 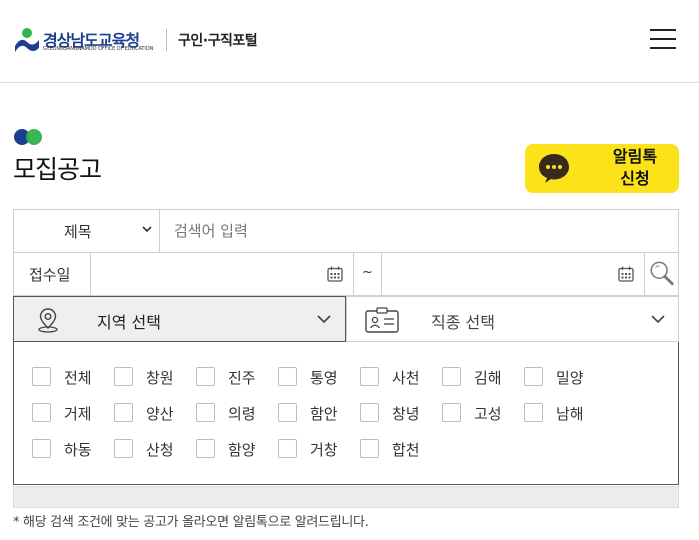 I want to click on region-checkbox: 고성, so click(x=481, y=413).